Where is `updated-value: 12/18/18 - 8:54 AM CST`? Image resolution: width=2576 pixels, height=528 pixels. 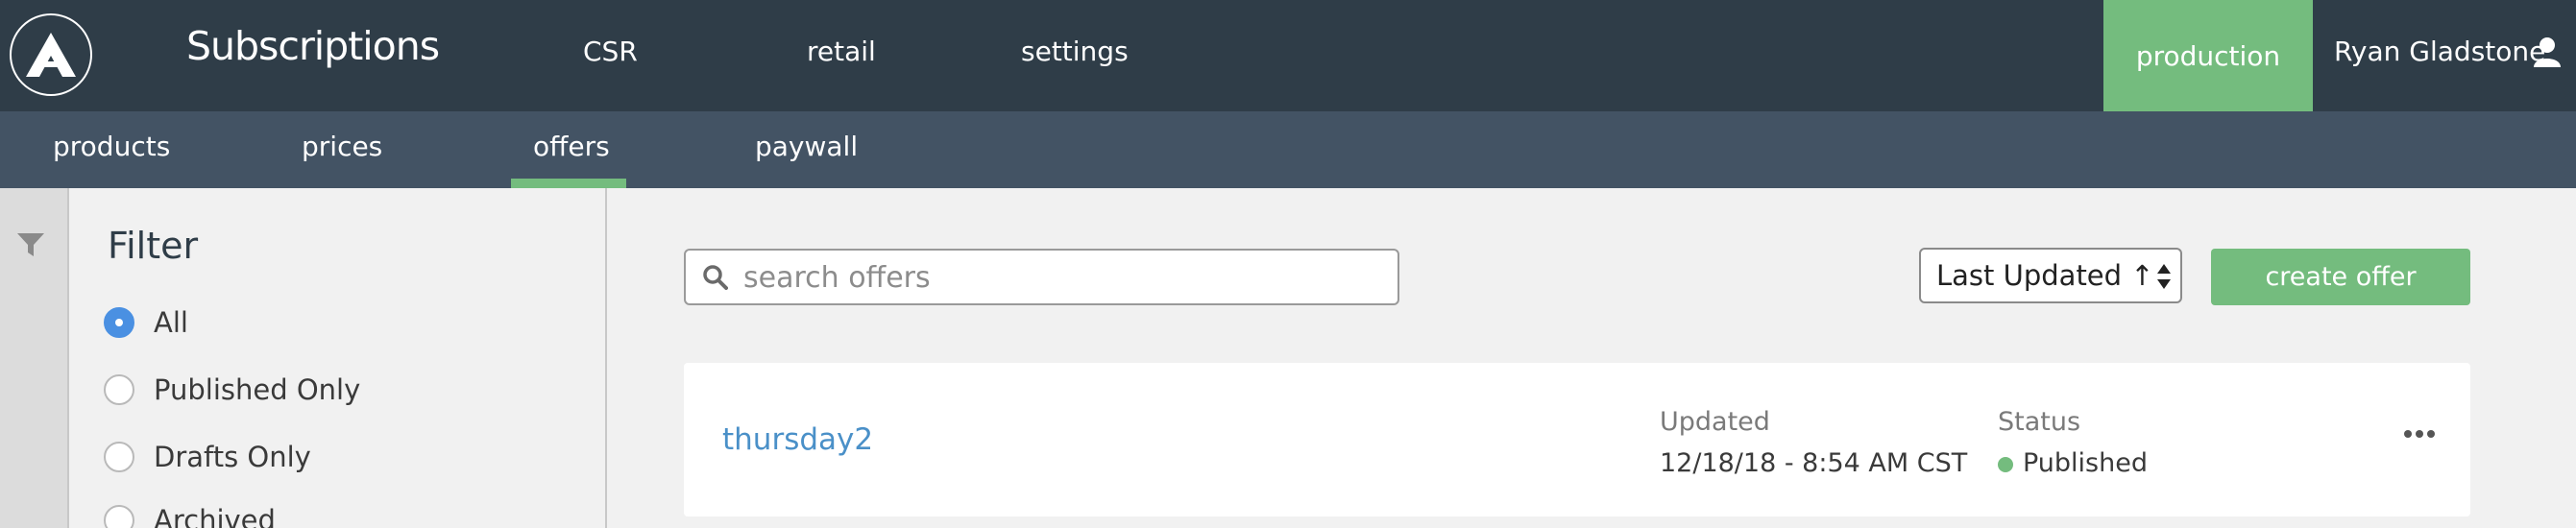 updated-value: 12/18/18 - 8:54 AM CST is located at coordinates (1814, 463).